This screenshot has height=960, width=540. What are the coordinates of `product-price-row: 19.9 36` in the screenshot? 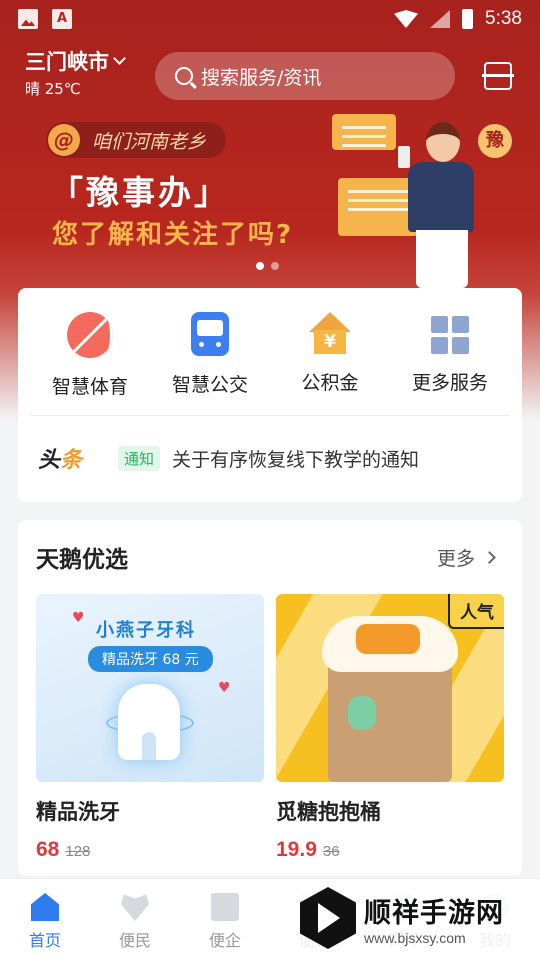 It's located at (390, 850).